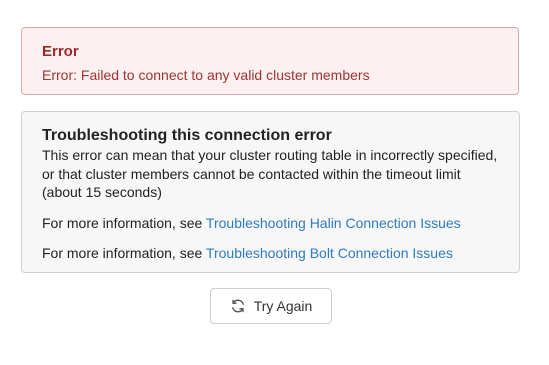 The height and width of the screenshot is (365, 549). Describe the element at coordinates (60, 51) in the screenshot. I see `error-title: Error` at that location.